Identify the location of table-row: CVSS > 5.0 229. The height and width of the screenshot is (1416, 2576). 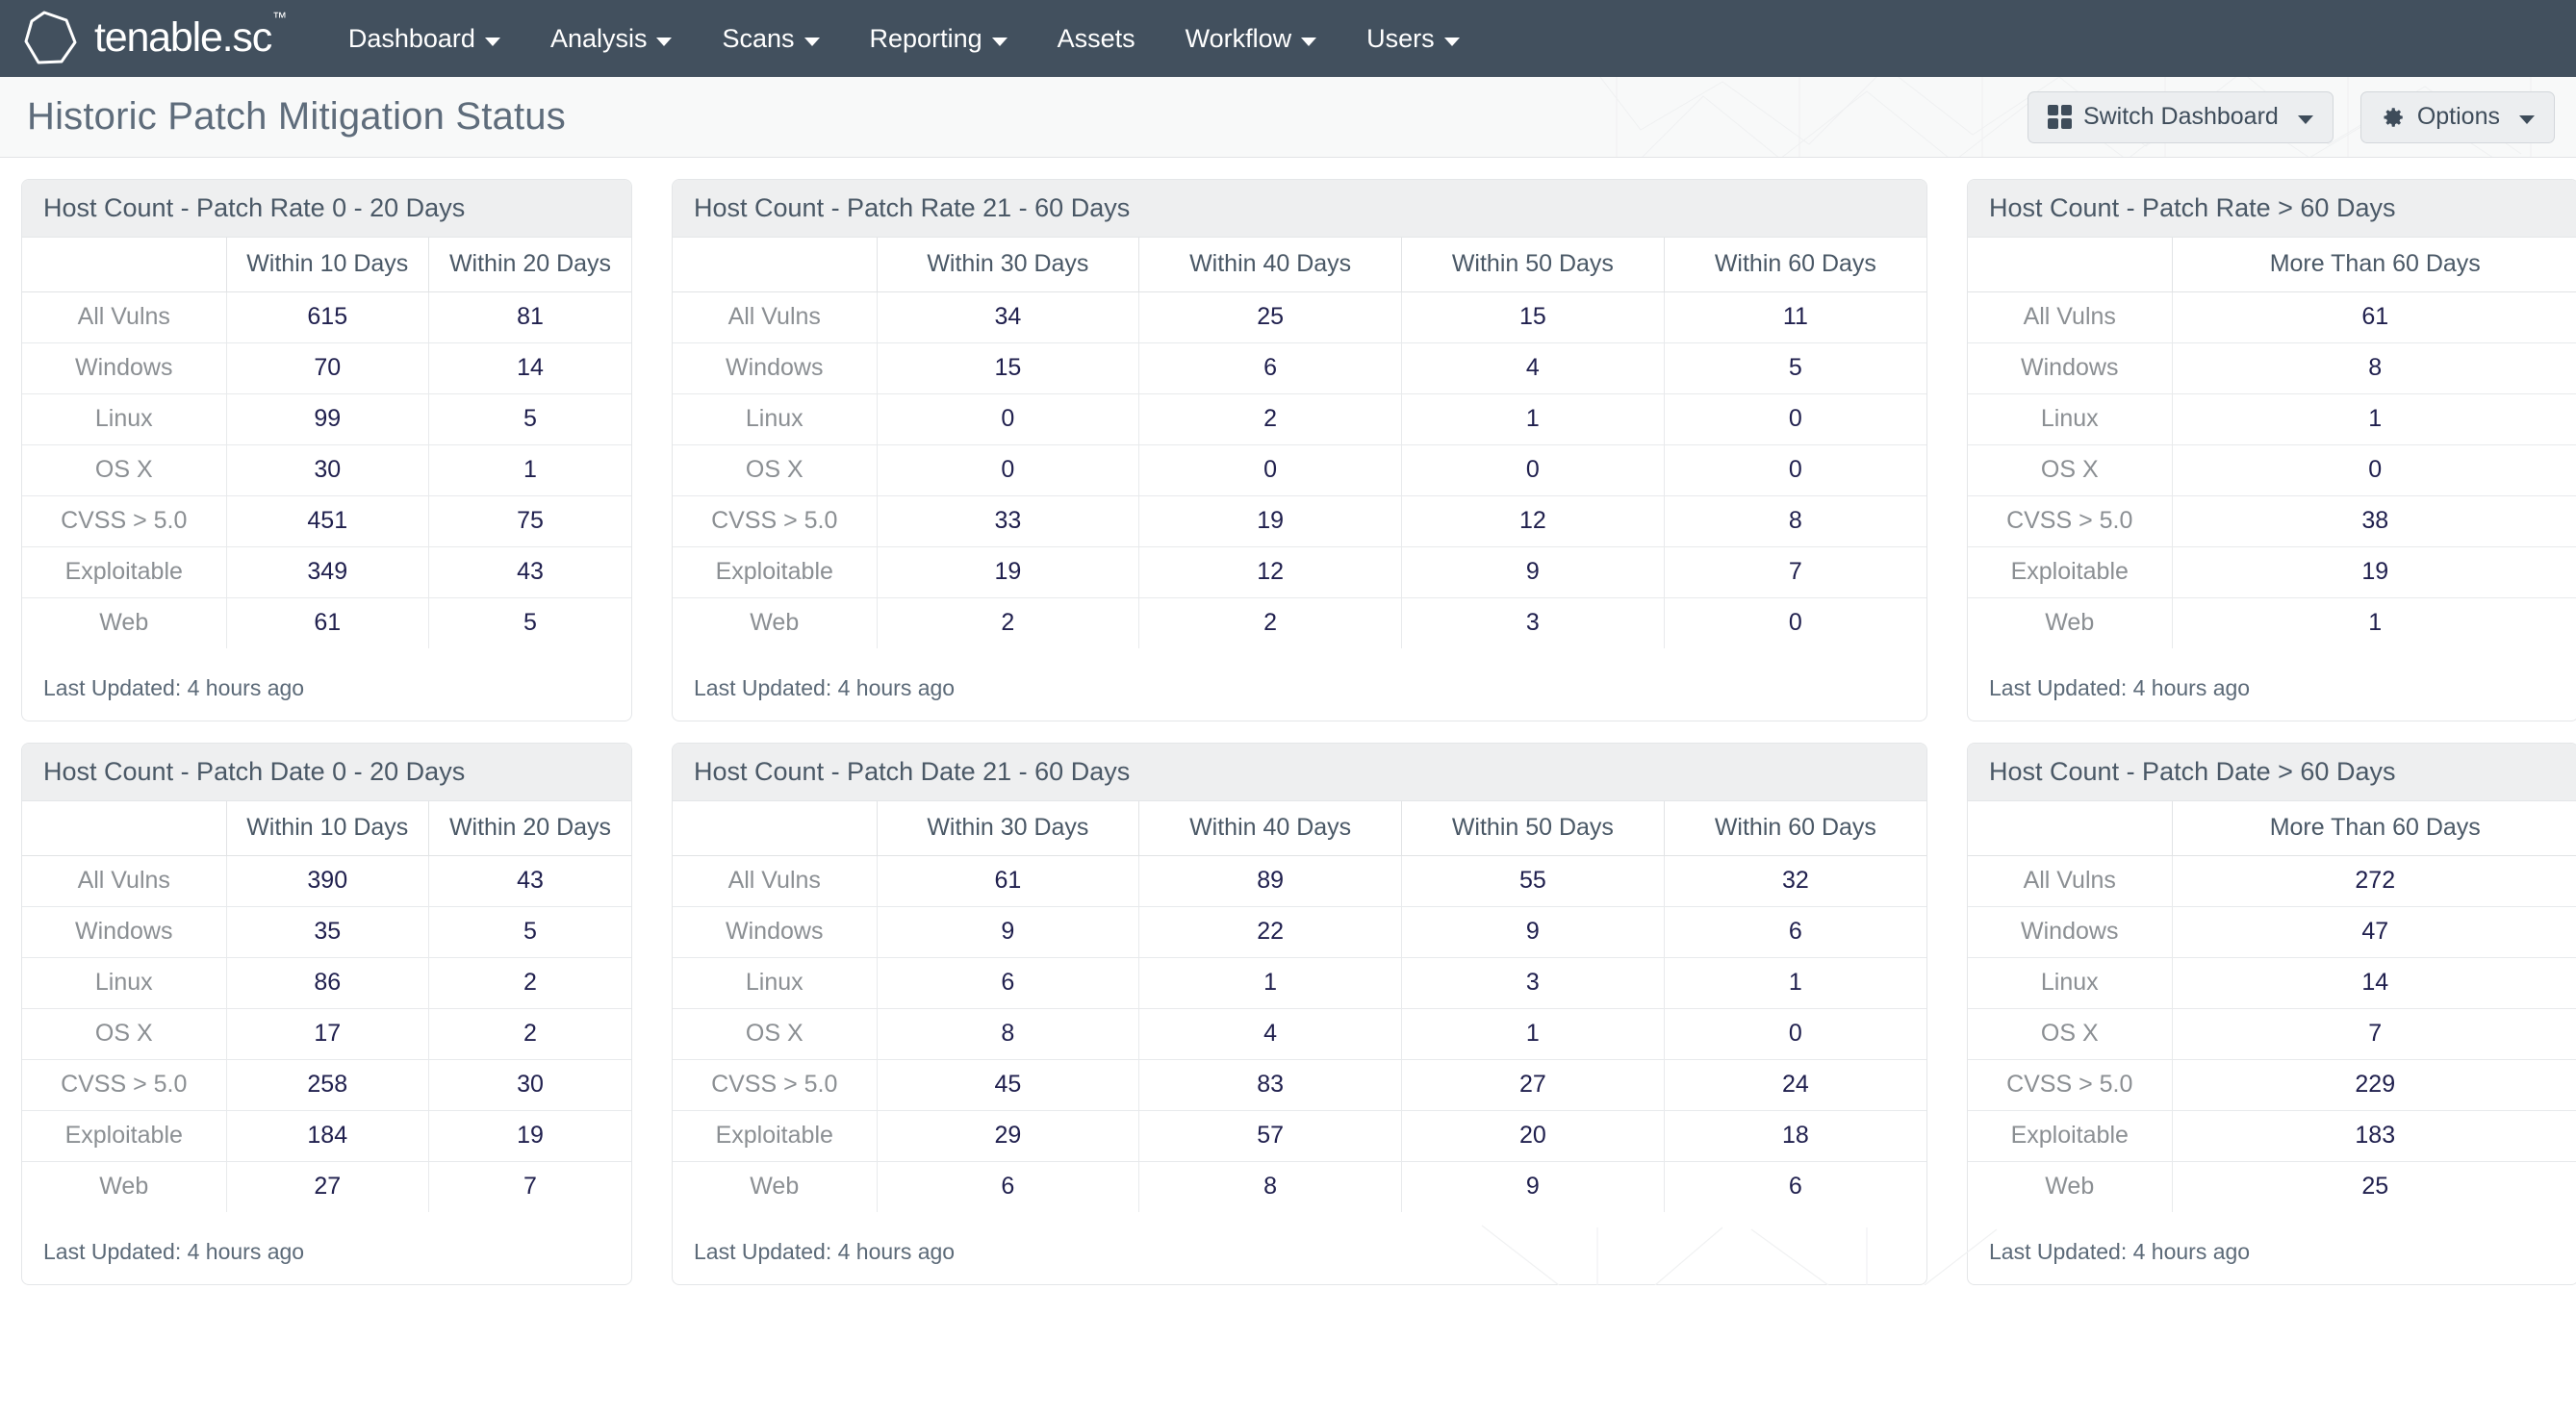
(2272, 1084).